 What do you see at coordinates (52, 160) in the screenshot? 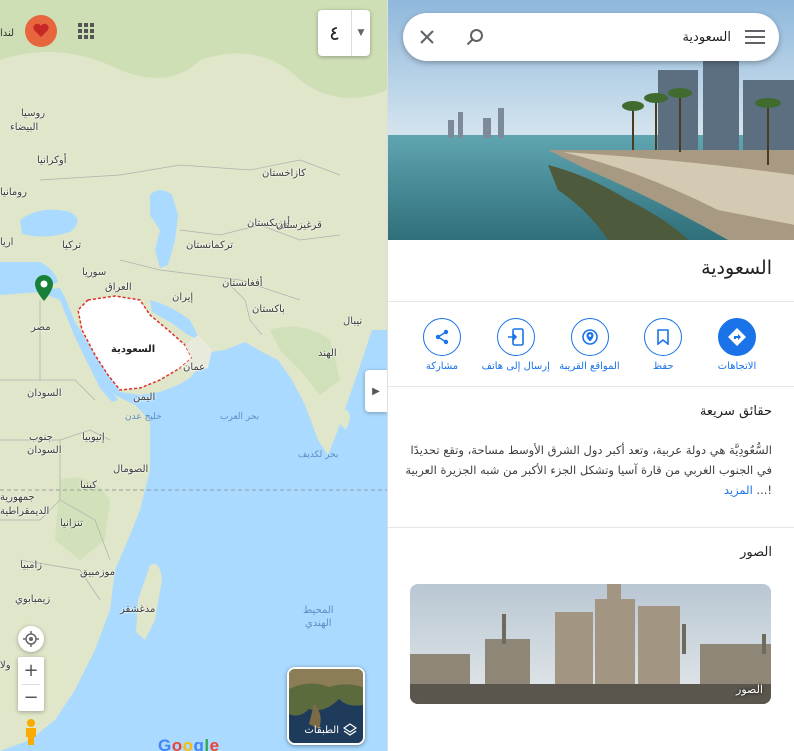
I see `map-label-ukraine: أوكرانيا` at bounding box center [52, 160].